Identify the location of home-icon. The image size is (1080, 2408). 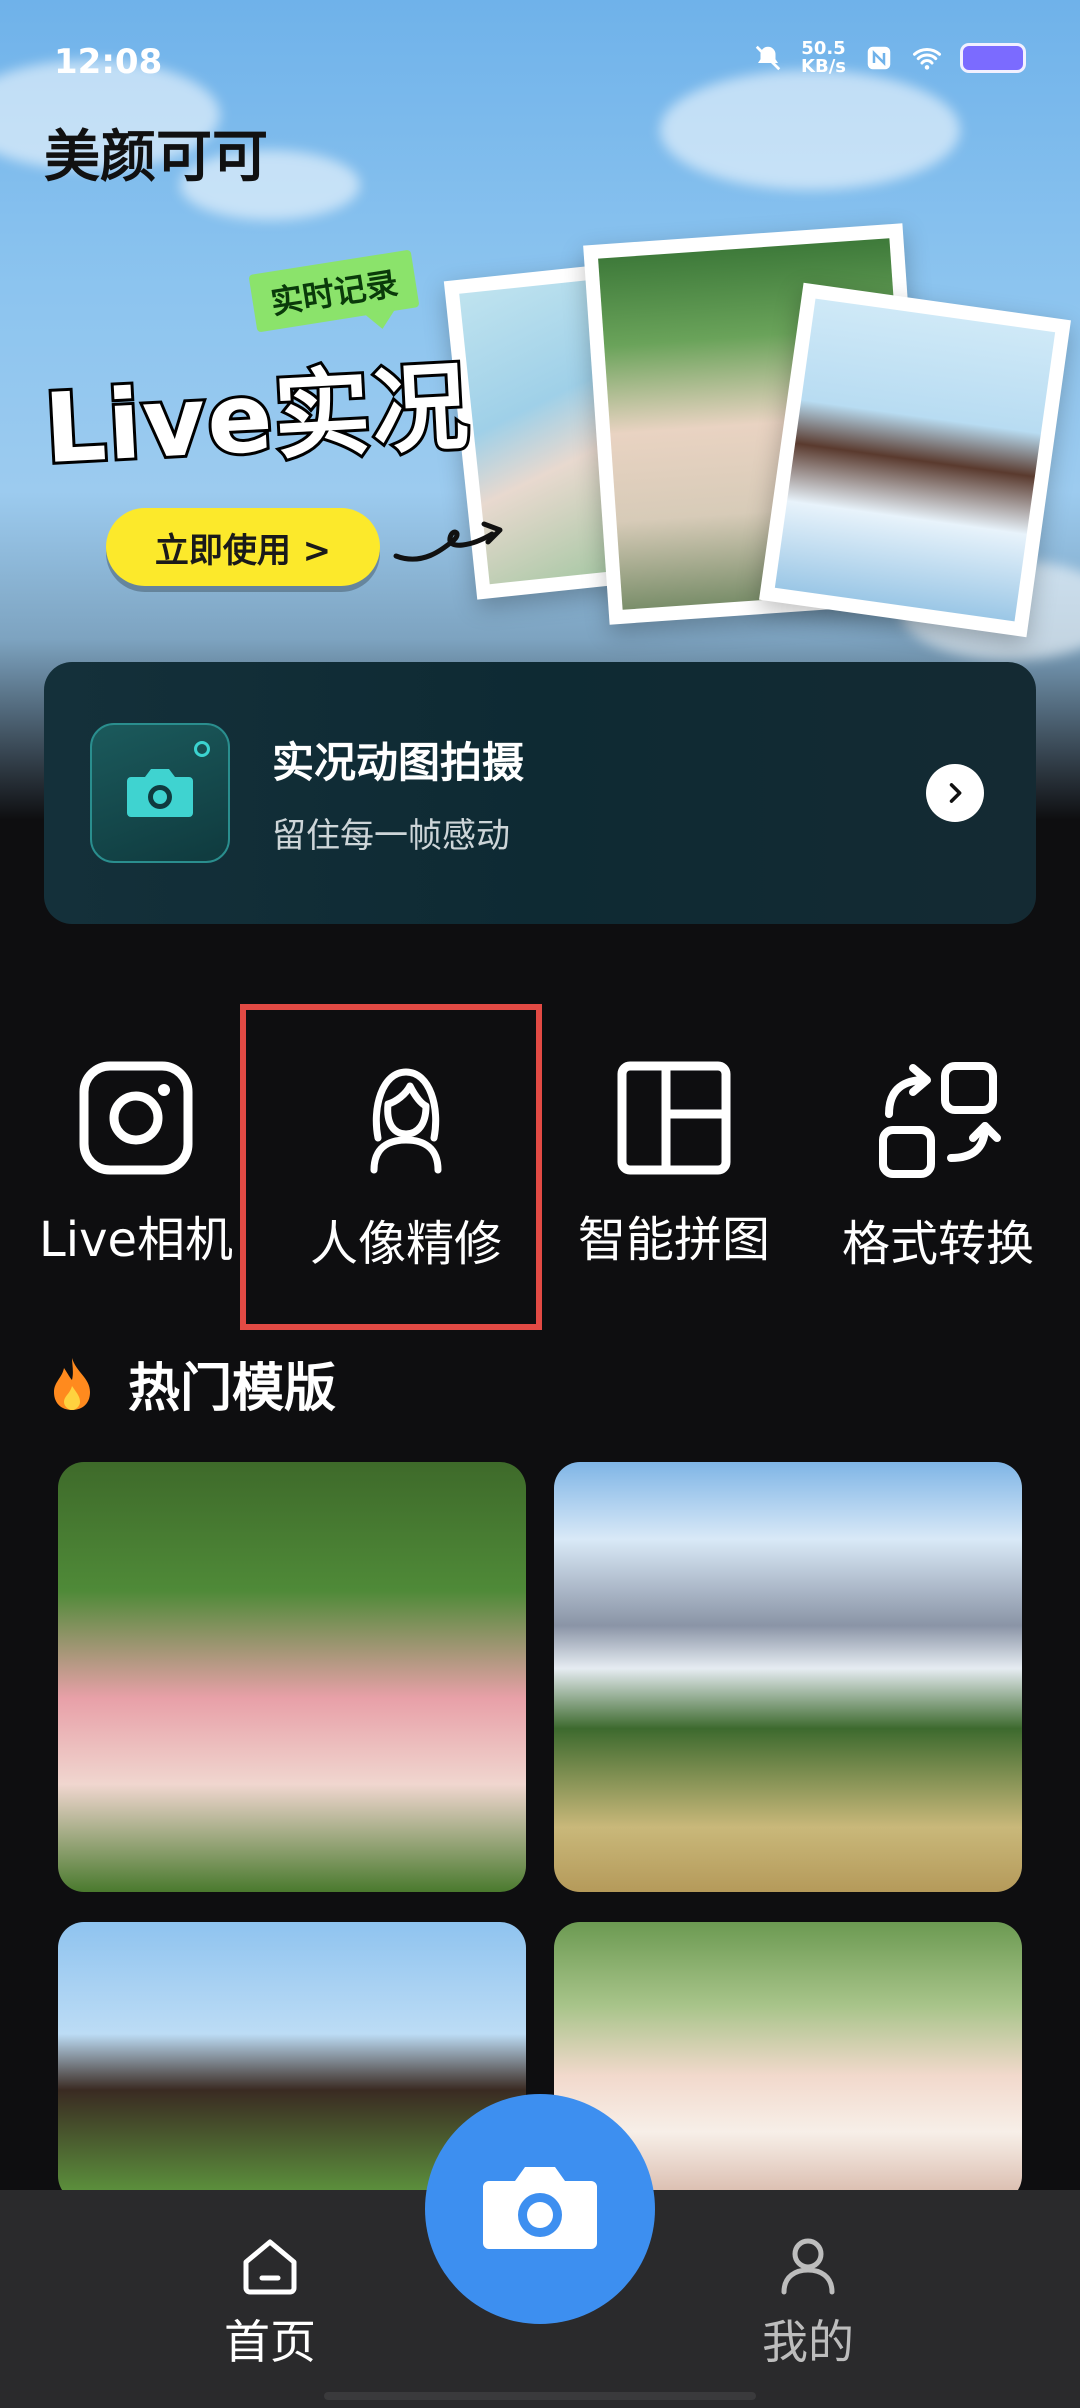
(270, 2267).